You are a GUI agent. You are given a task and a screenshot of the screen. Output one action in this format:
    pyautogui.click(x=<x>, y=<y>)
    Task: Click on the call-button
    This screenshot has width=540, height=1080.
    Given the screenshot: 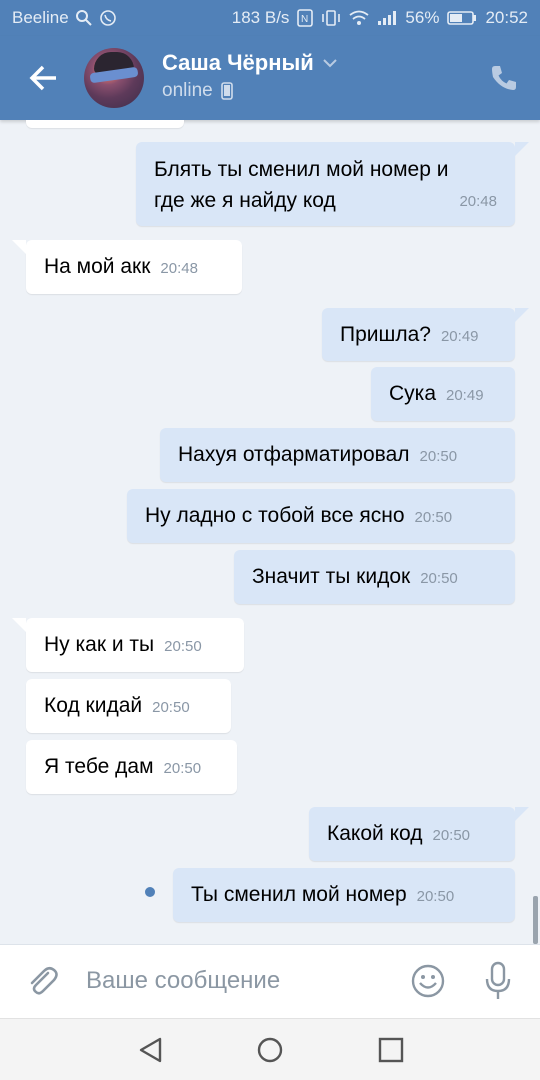 What is the action you would take?
    pyautogui.click(x=504, y=78)
    